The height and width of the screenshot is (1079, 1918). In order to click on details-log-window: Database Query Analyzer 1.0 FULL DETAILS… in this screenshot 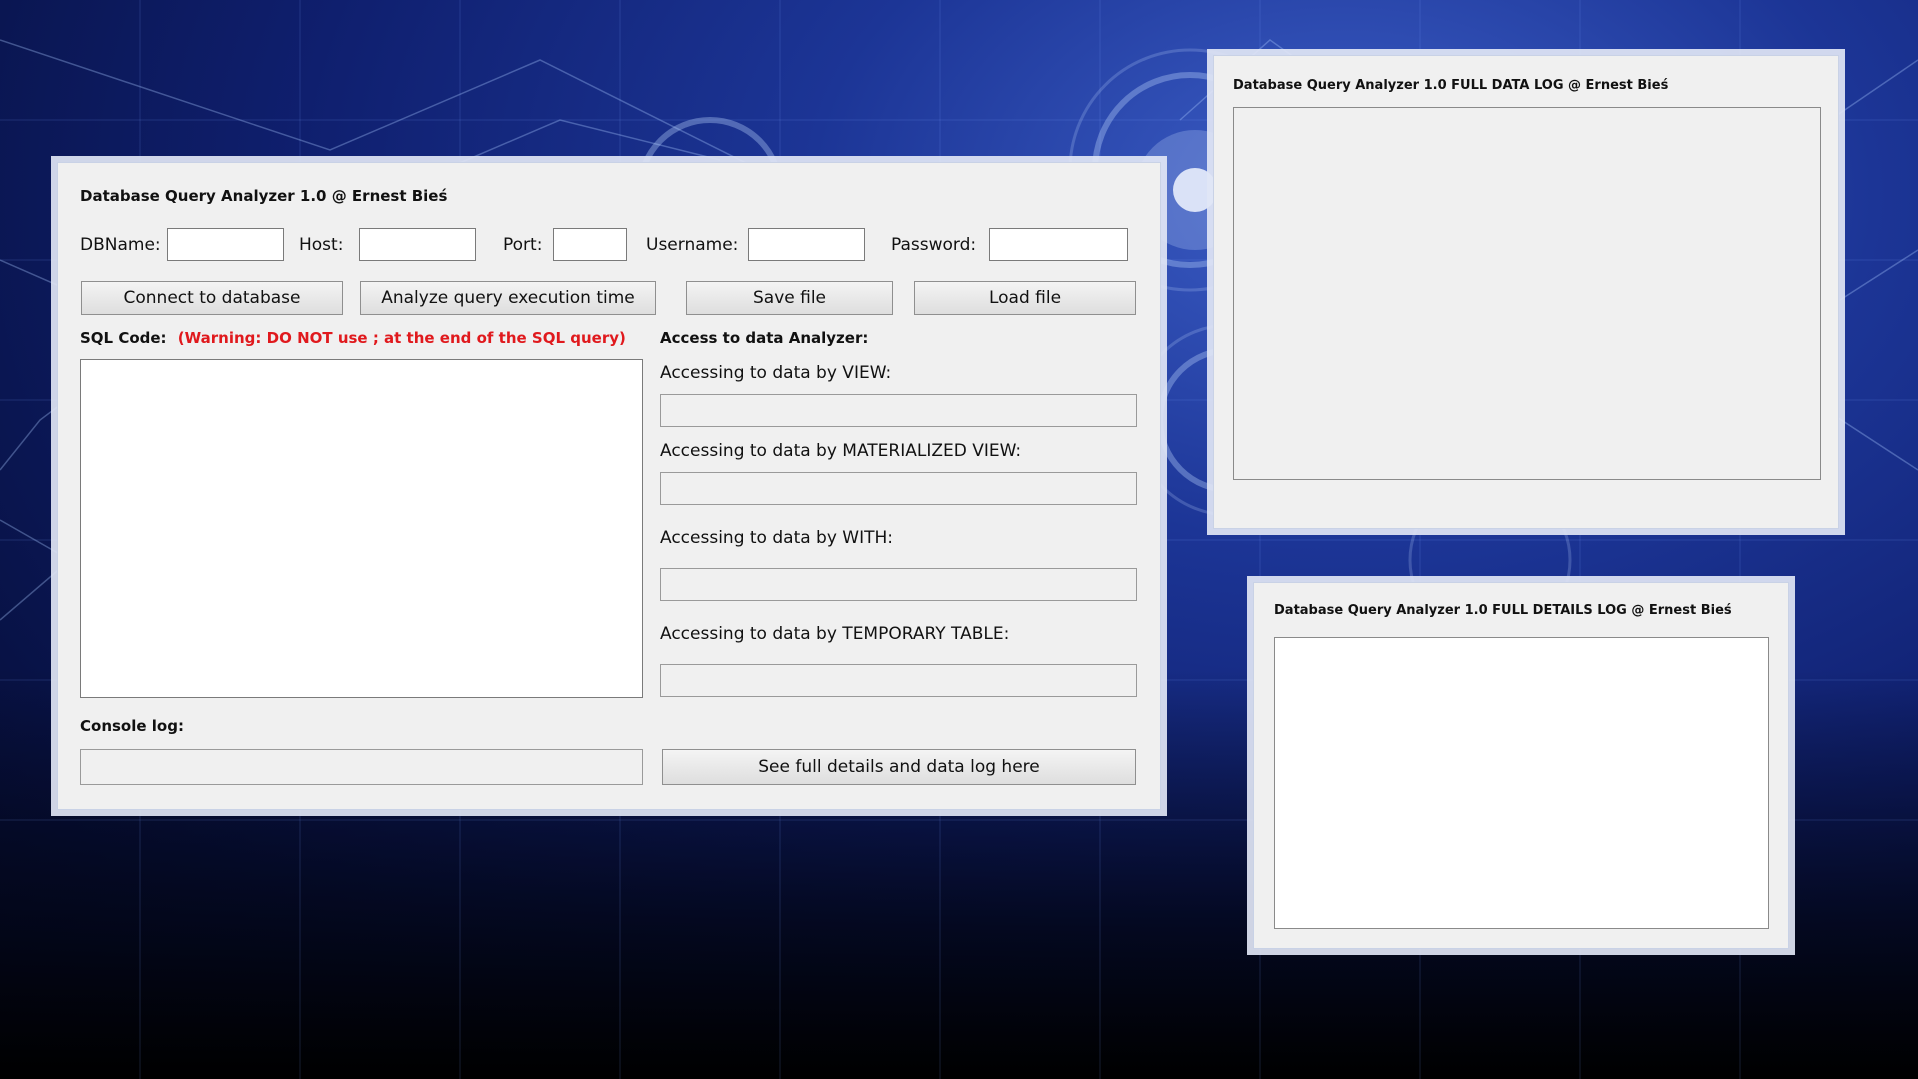, I will do `click(1521, 765)`.